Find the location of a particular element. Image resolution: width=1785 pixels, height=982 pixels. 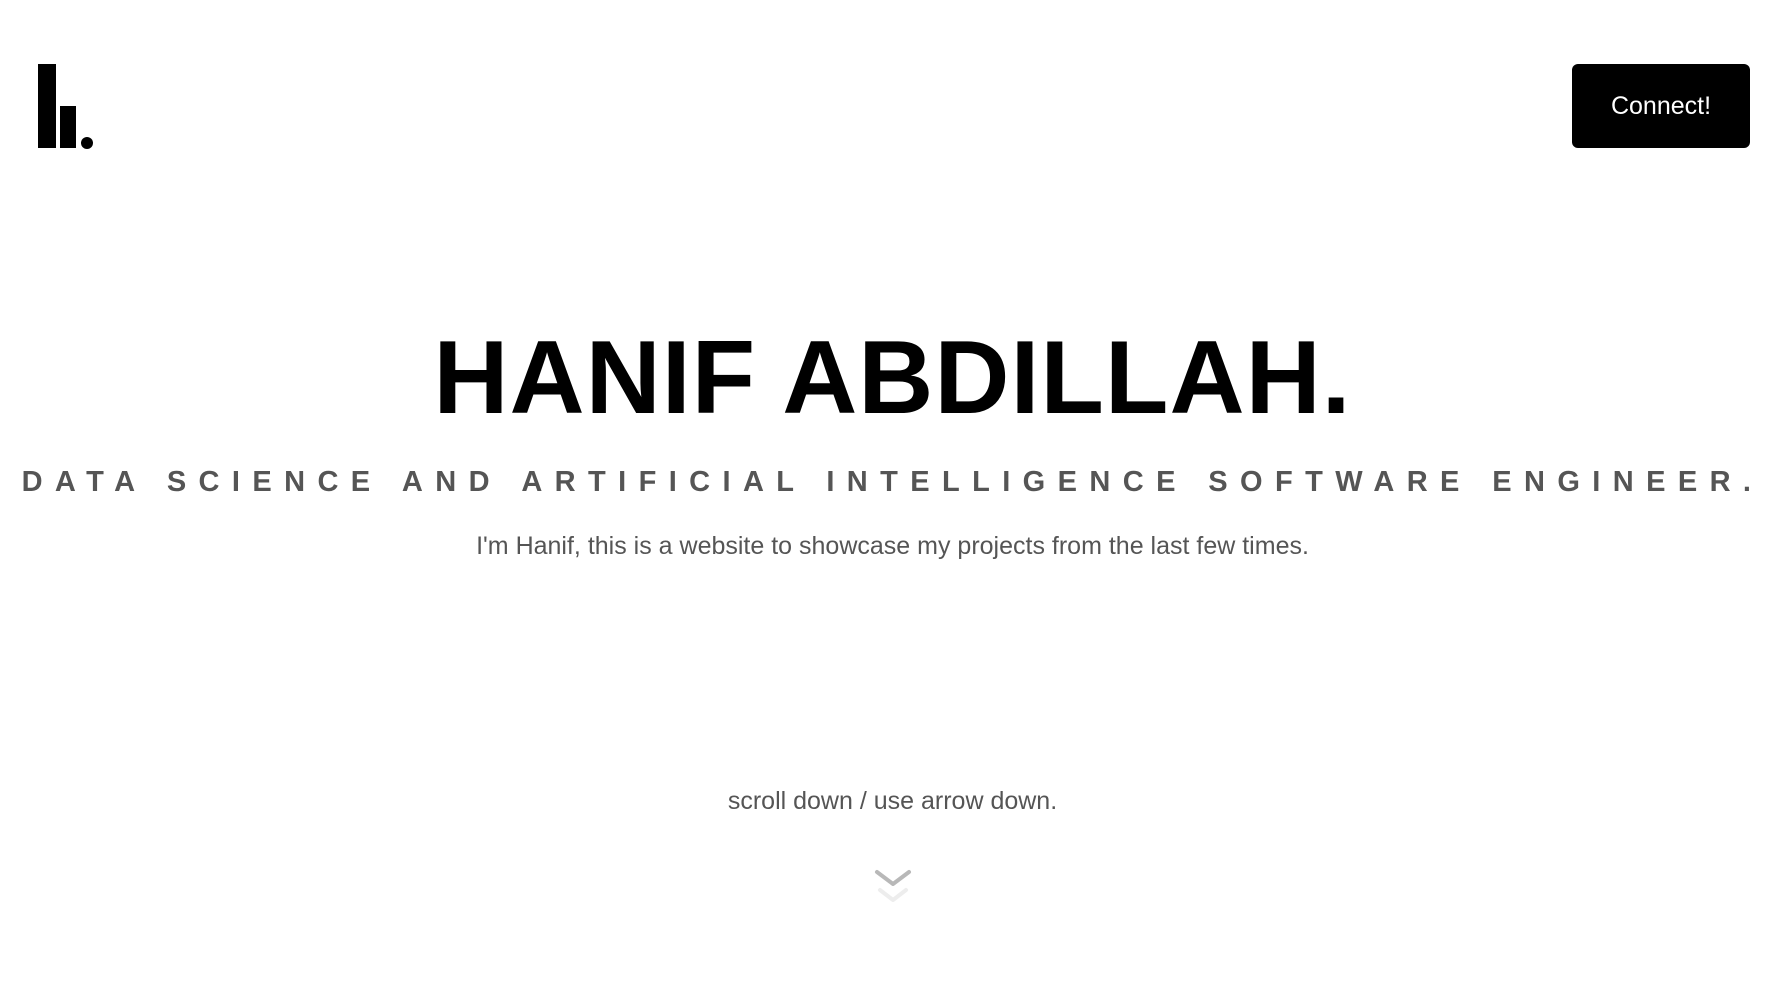

brand-logo-icon is located at coordinates (66, 107).